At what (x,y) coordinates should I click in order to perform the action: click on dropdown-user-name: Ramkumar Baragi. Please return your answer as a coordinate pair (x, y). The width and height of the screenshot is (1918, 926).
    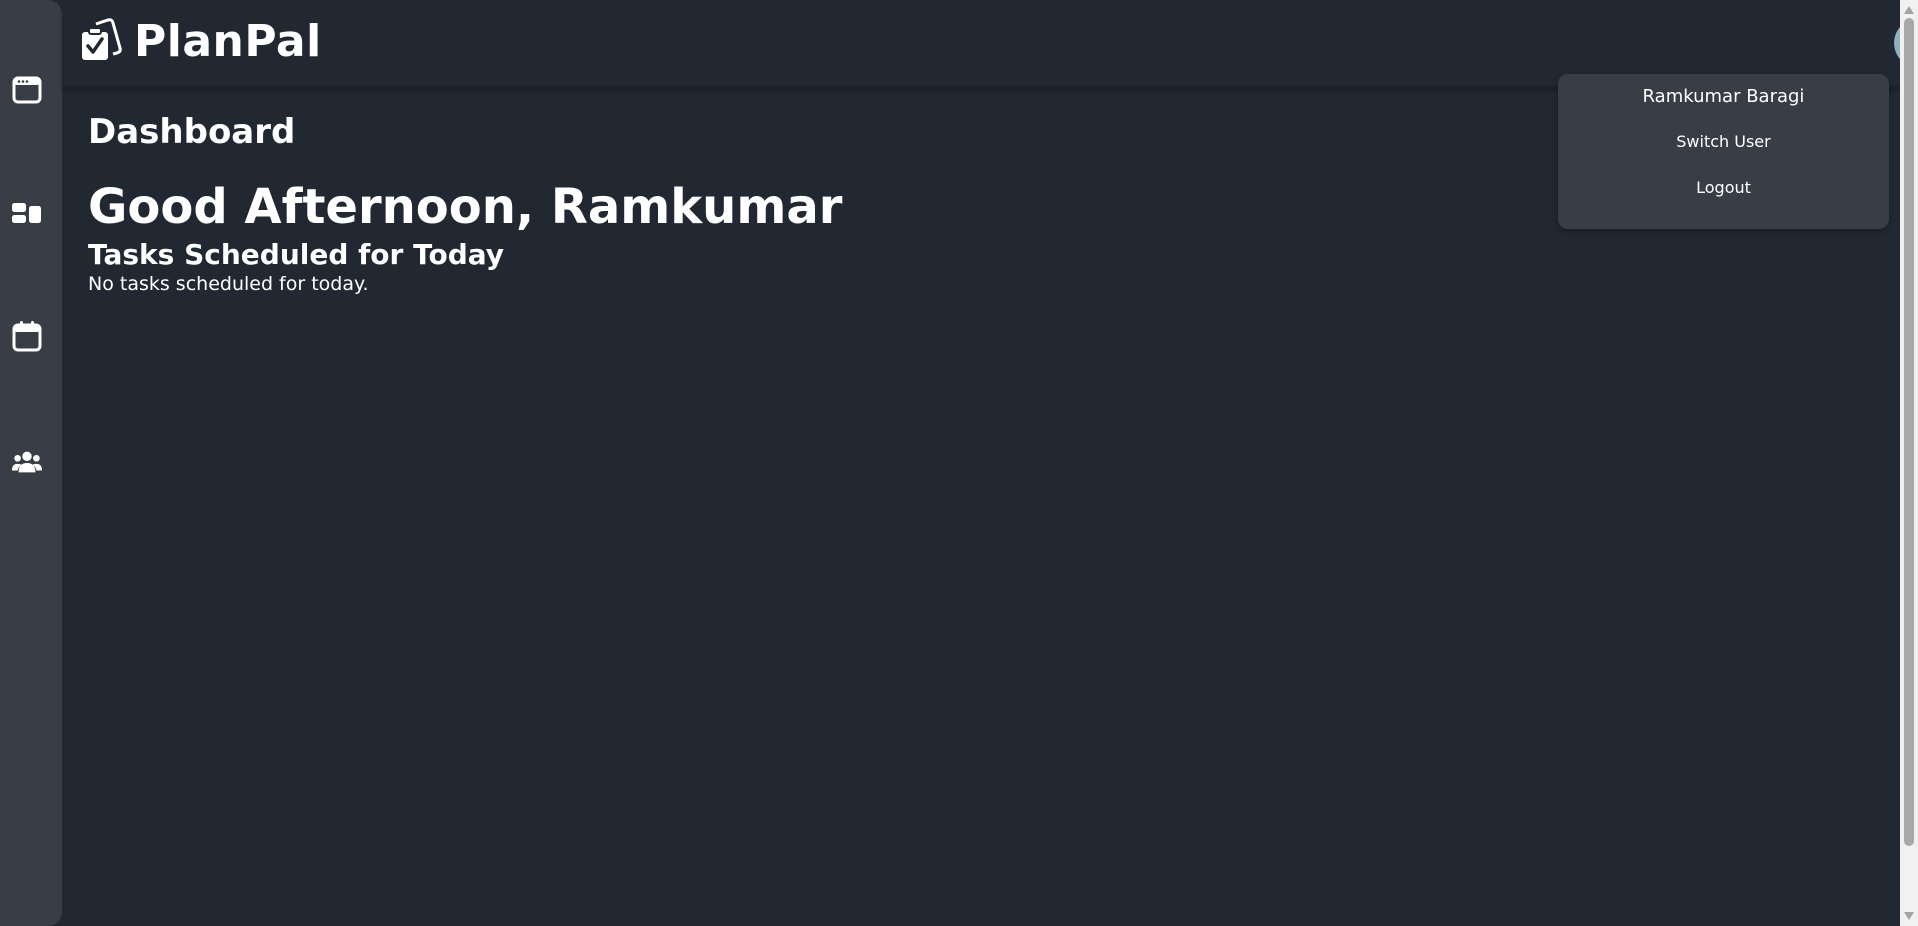
    Looking at the image, I should click on (1723, 96).